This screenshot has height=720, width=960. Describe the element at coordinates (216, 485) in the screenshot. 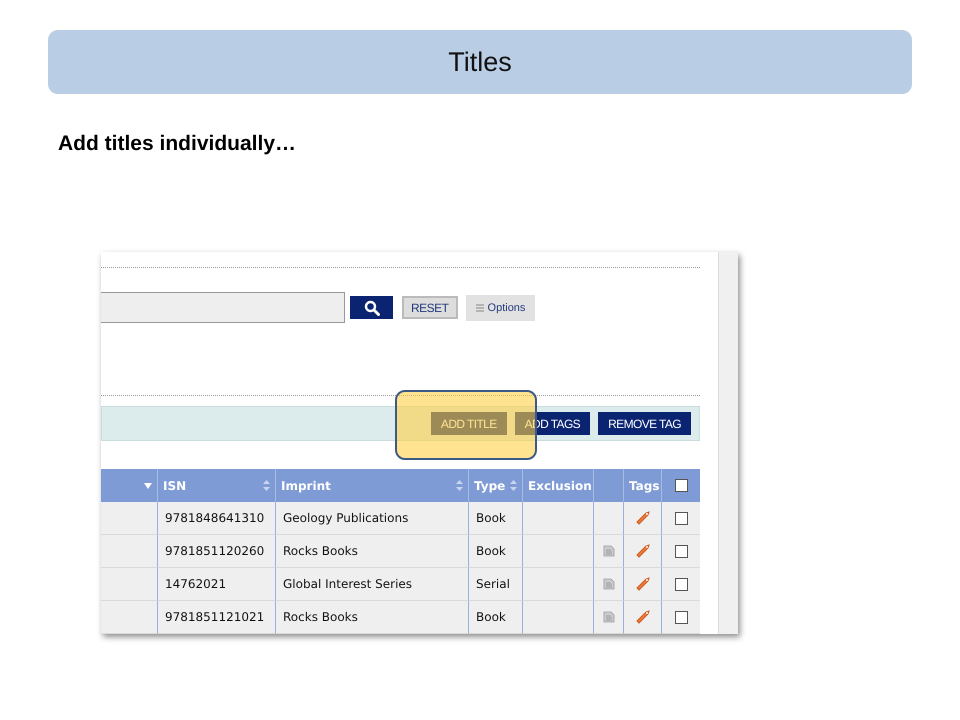

I see `column-header: ISN` at that location.